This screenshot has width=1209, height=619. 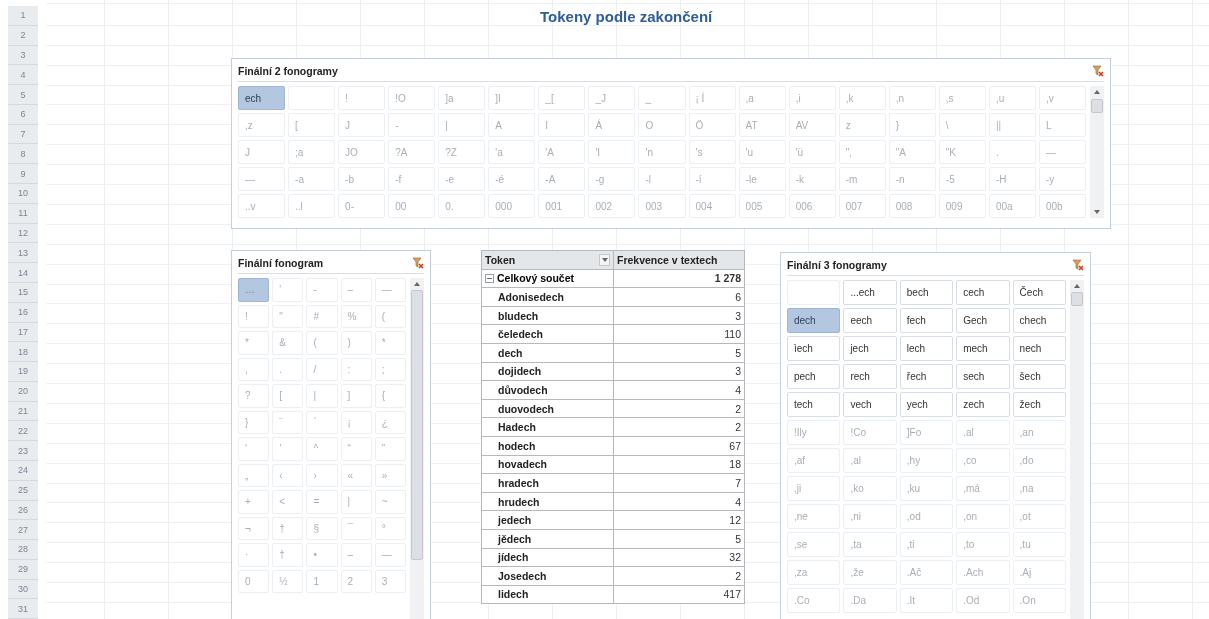 I want to click on slicer-item: ,ji, so click(x=814, y=488).